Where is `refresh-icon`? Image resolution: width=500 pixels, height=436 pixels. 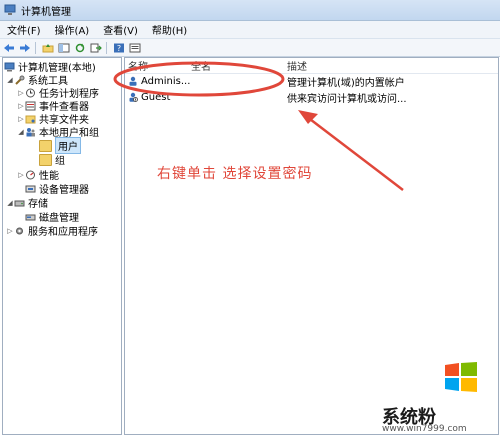
refresh-icon is located at coordinates (80, 47).